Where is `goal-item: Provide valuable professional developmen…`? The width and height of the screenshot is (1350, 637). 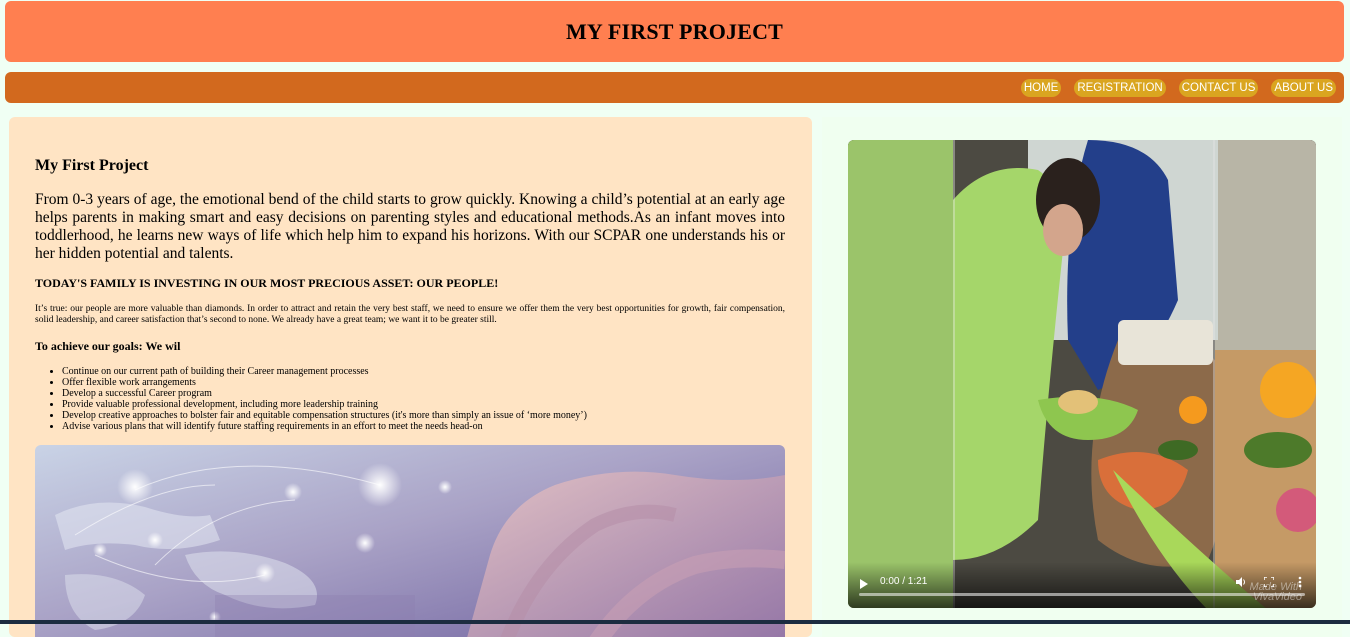 goal-item: Provide valuable professional developmen… is located at coordinates (423, 404).